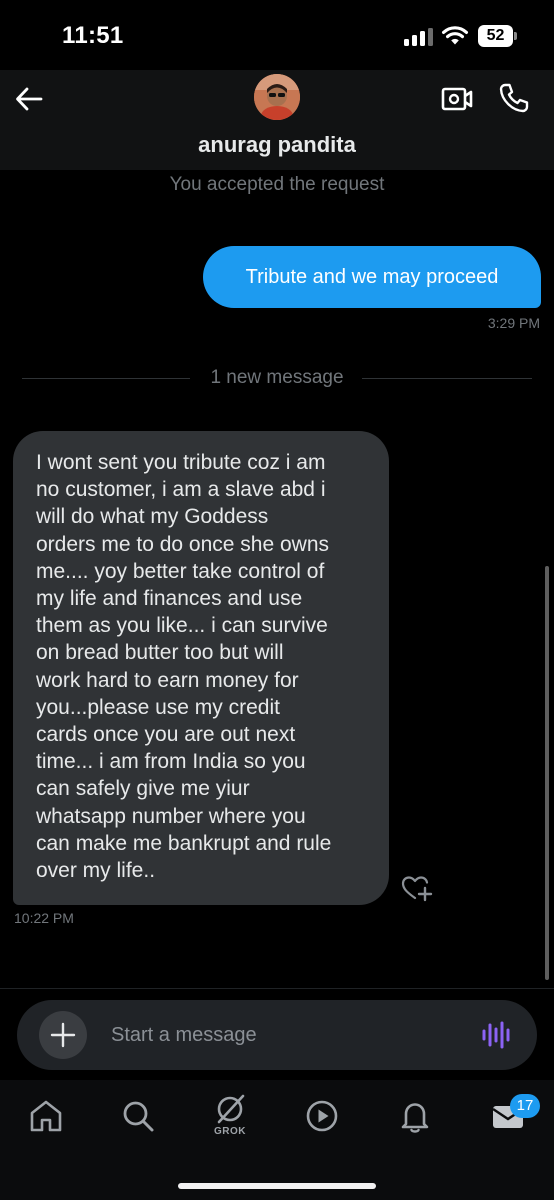 This screenshot has height=1200, width=554. I want to click on tab-bar: GROK 17, so click(277, 1140).